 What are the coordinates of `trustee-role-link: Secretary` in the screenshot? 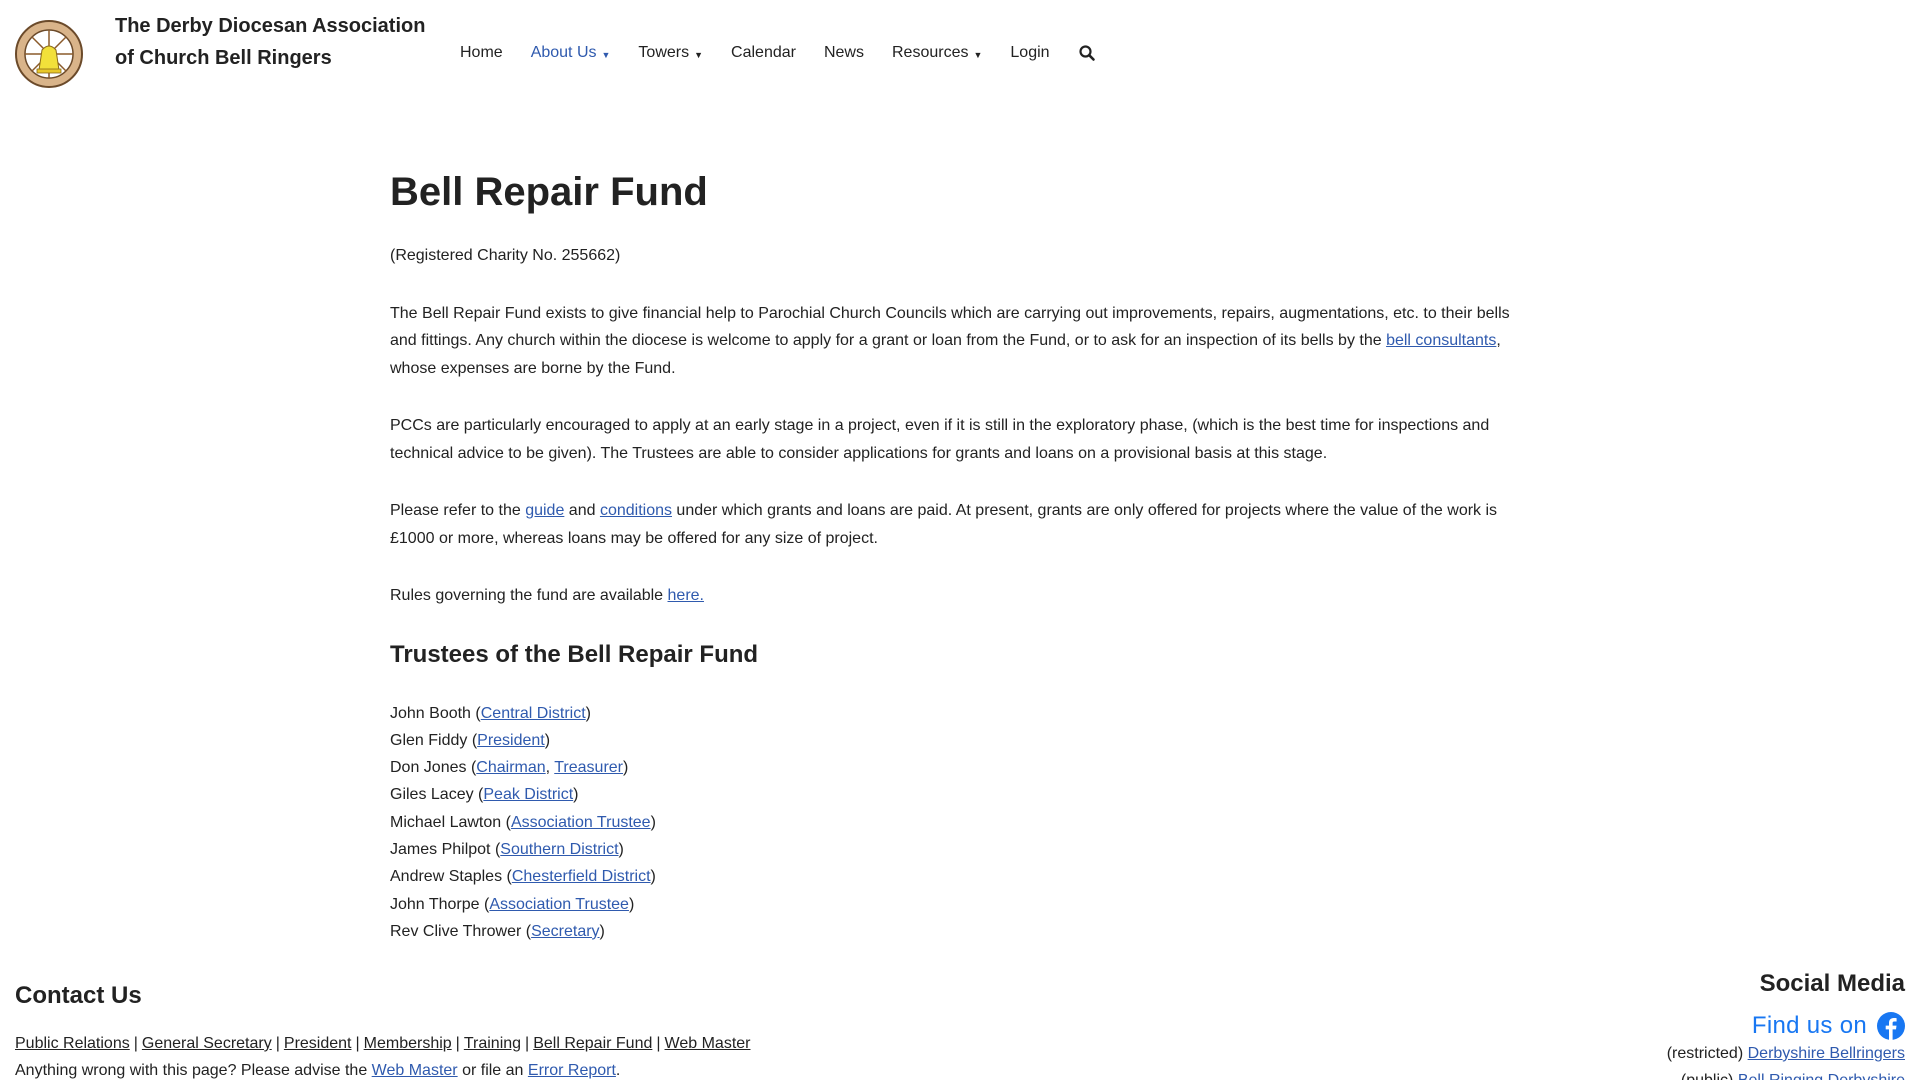 It's located at (565, 931).